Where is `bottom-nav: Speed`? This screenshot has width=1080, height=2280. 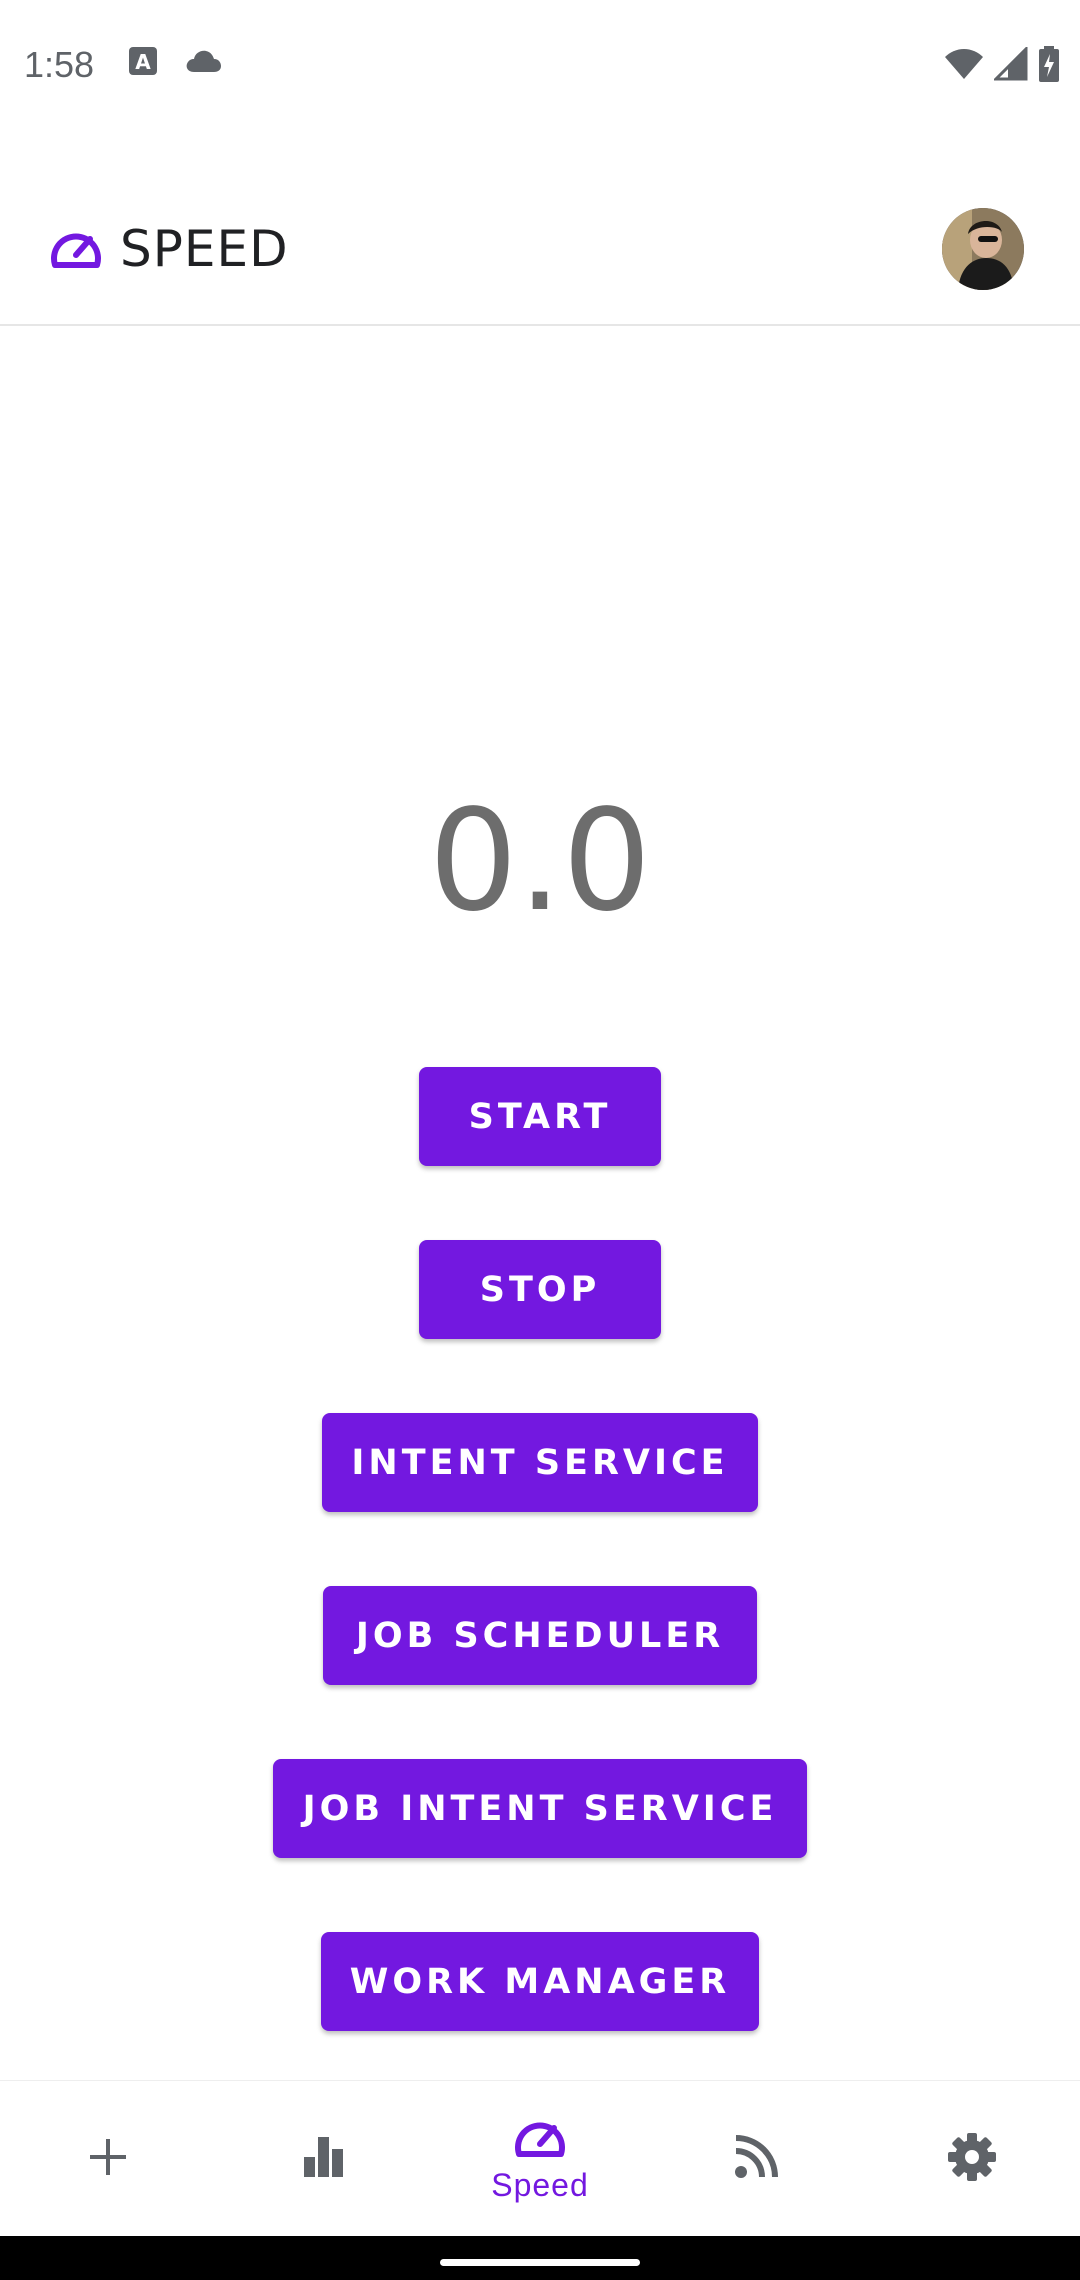
bottom-nav: Speed is located at coordinates (540, 2158).